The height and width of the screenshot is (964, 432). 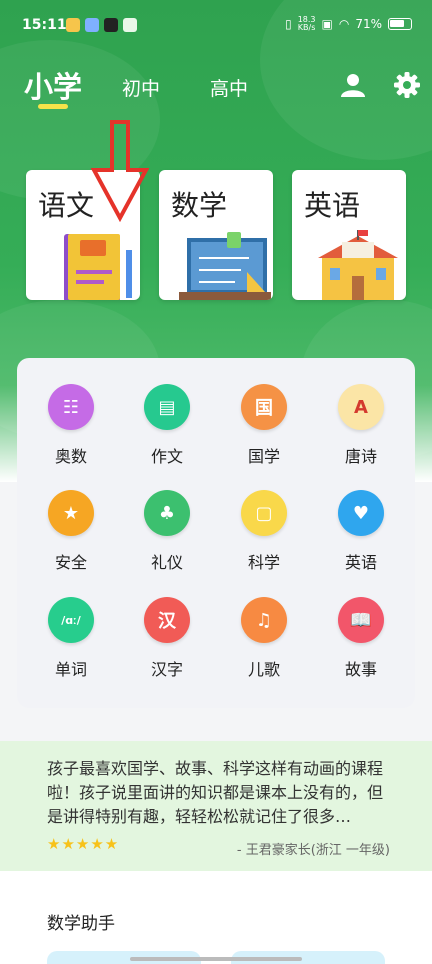 I want to click on stories-icon: 📖, so click(x=361, y=620).